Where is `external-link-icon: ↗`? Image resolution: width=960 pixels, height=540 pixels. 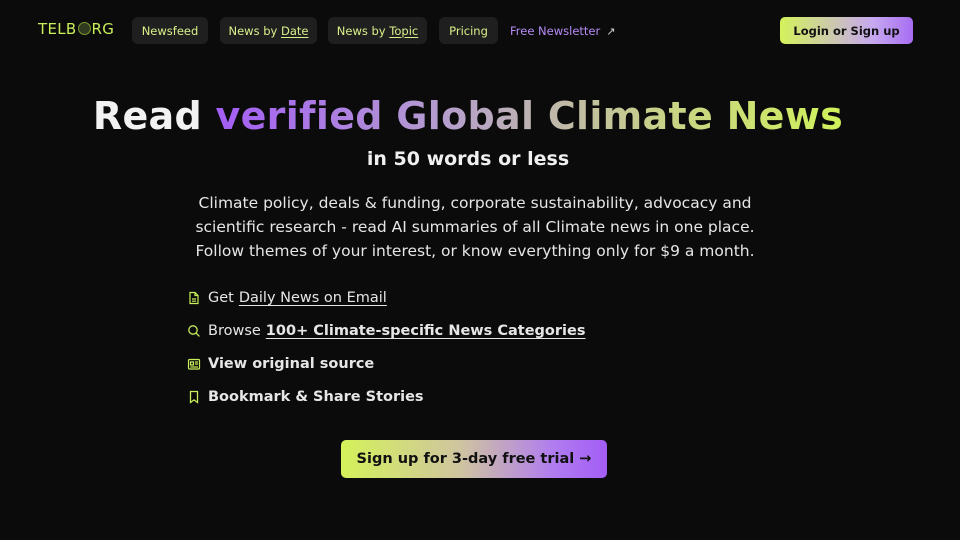
external-link-icon: ↗ is located at coordinates (611, 31).